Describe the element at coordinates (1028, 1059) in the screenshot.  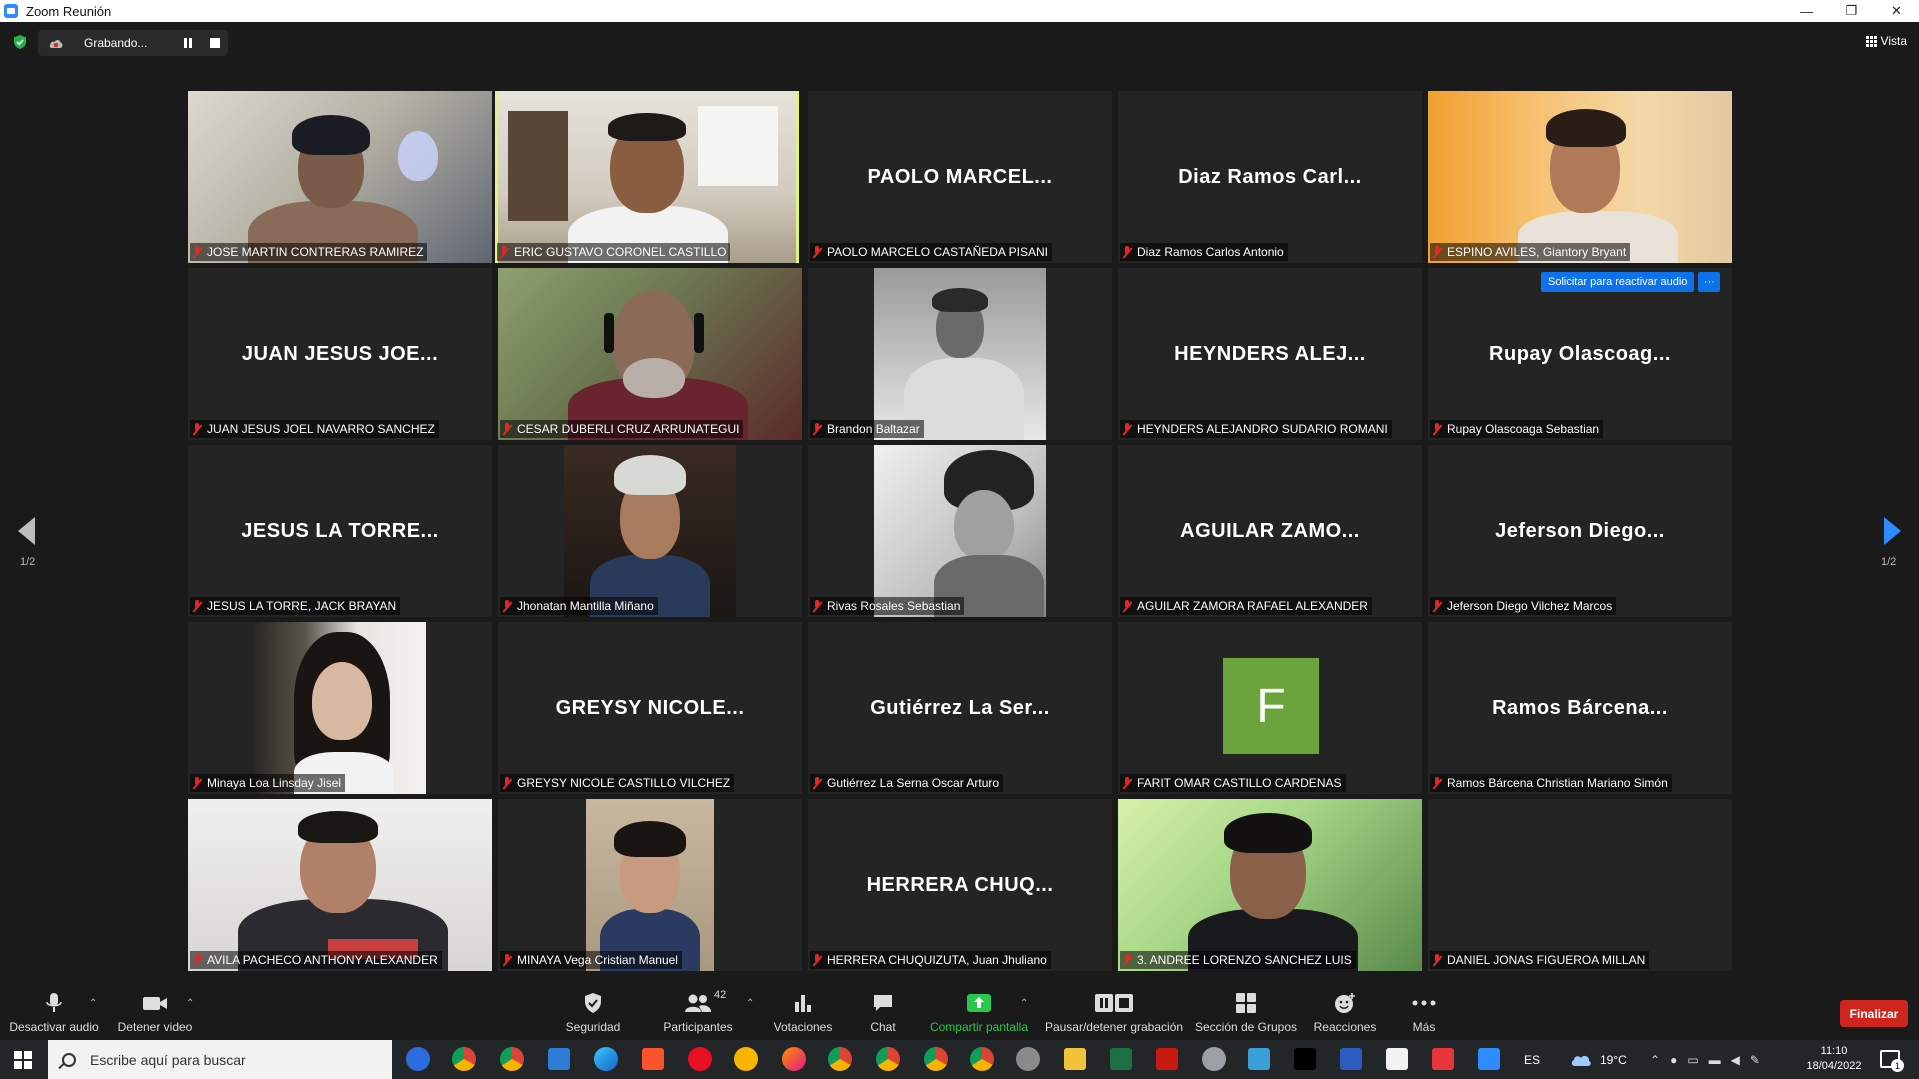
I see `paint-icon` at that location.